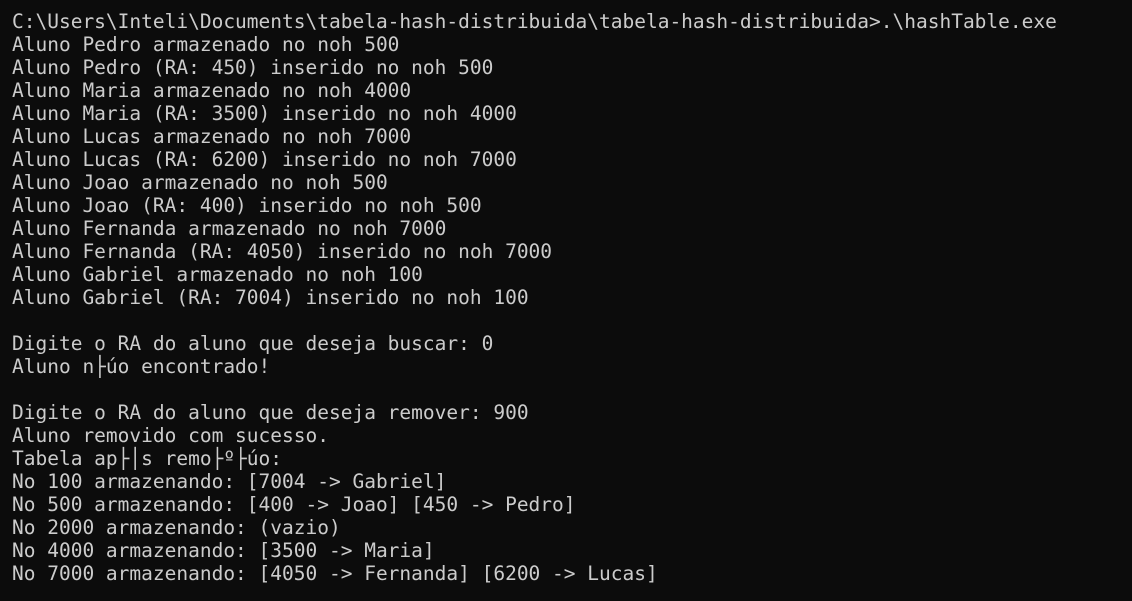 The height and width of the screenshot is (601, 1132). Describe the element at coordinates (141, 366) in the screenshot. I see `output-line: Aluno n├úo encontrado!` at that location.